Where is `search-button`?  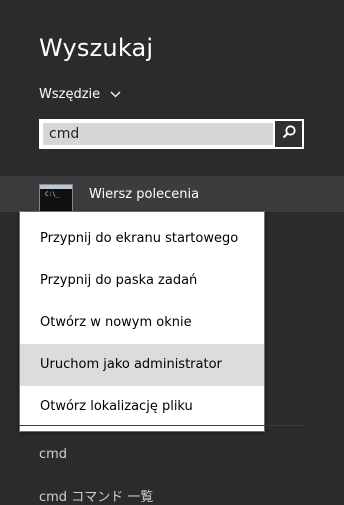 search-button is located at coordinates (288, 134).